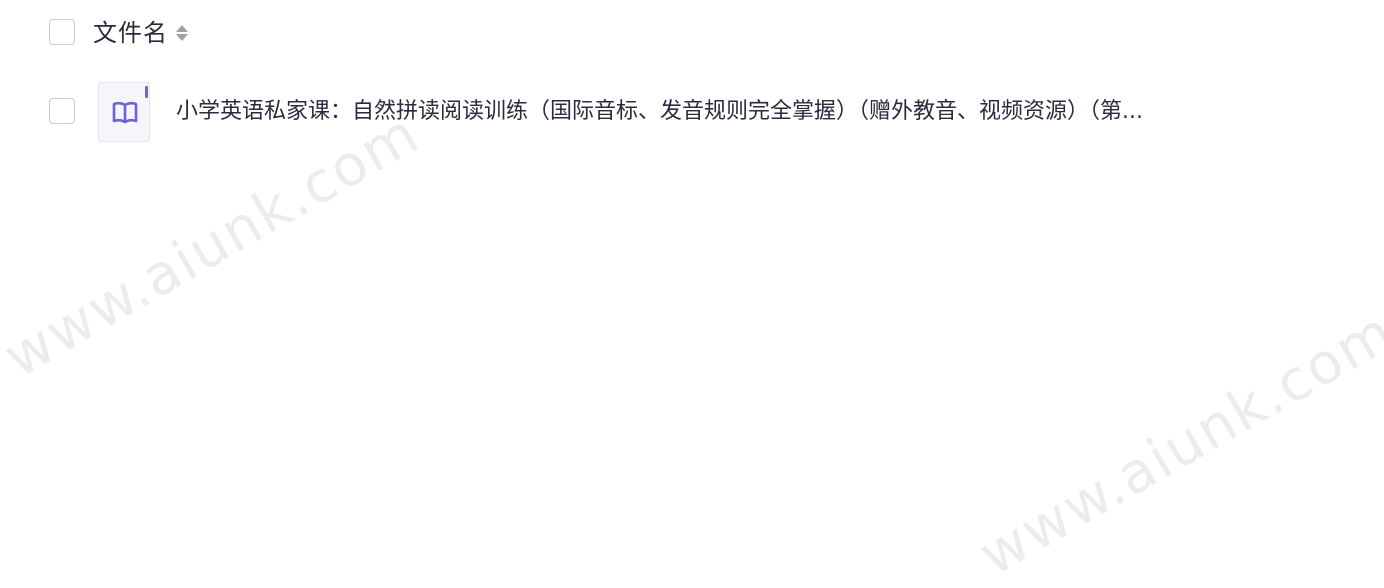  I want to click on book-icon, so click(125, 112).